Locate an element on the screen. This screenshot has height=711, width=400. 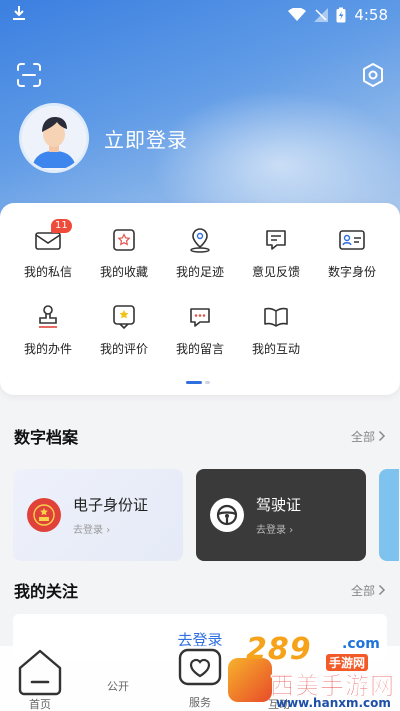
status-bar: 4:58 is located at coordinates (200, 15).